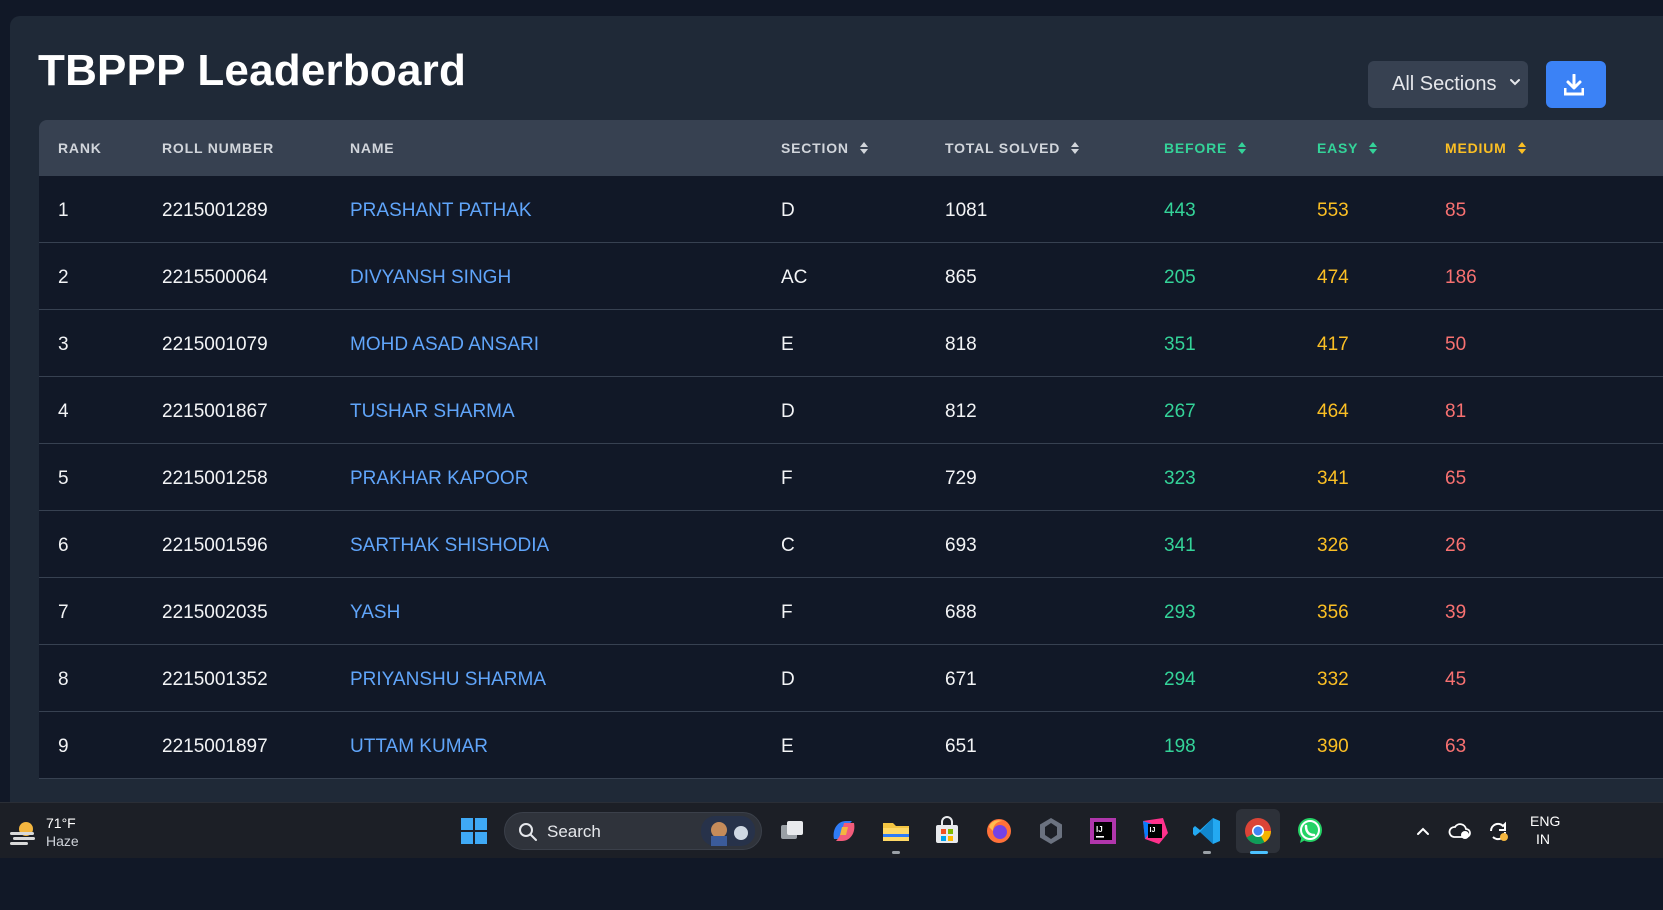 The height and width of the screenshot is (910, 1663). Describe the element at coordinates (1180, 545) in the screenshot. I see `cell-before: 341` at that location.